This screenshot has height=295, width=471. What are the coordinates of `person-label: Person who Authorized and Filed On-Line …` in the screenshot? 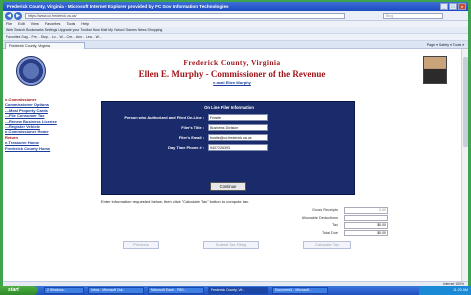 It's located at (164, 117).